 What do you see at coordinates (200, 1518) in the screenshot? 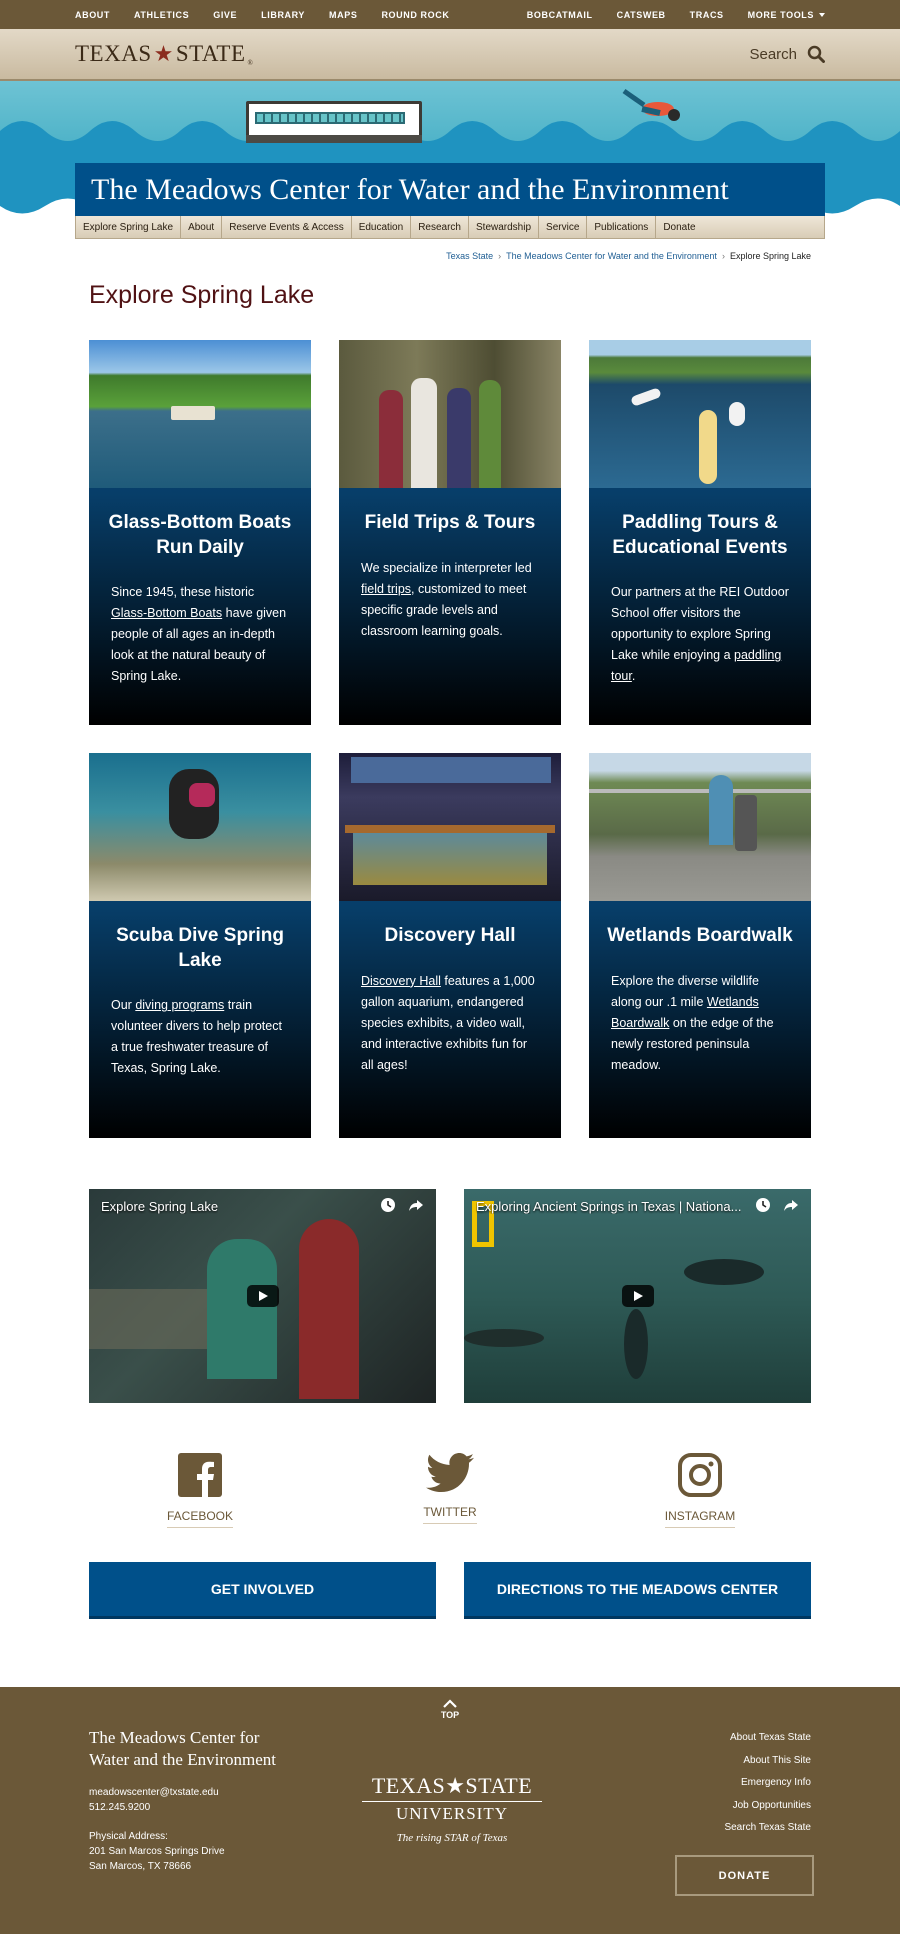
I see `facebook-label: FACEBOOK` at bounding box center [200, 1518].